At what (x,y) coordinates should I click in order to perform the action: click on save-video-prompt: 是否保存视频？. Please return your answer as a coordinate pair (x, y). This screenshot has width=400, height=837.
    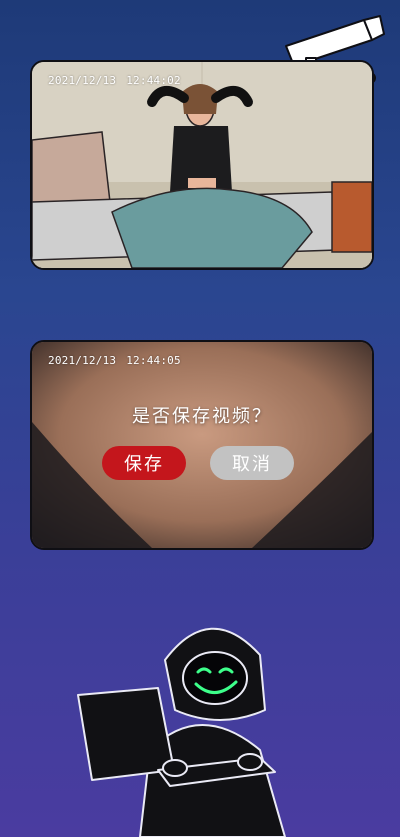
    Looking at the image, I should click on (202, 416).